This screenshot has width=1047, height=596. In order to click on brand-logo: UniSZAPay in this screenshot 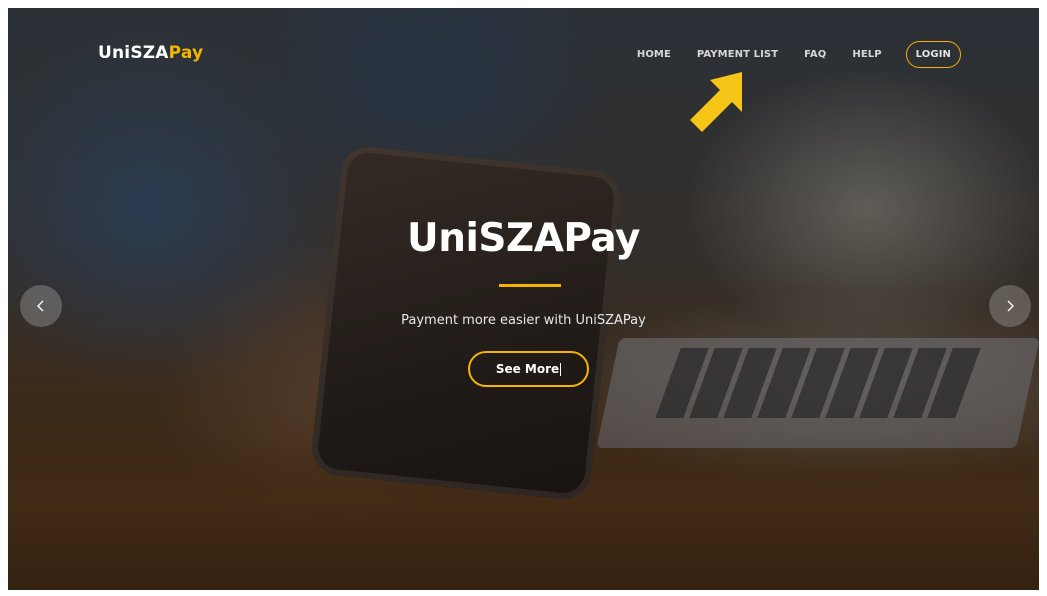, I will do `click(150, 53)`.